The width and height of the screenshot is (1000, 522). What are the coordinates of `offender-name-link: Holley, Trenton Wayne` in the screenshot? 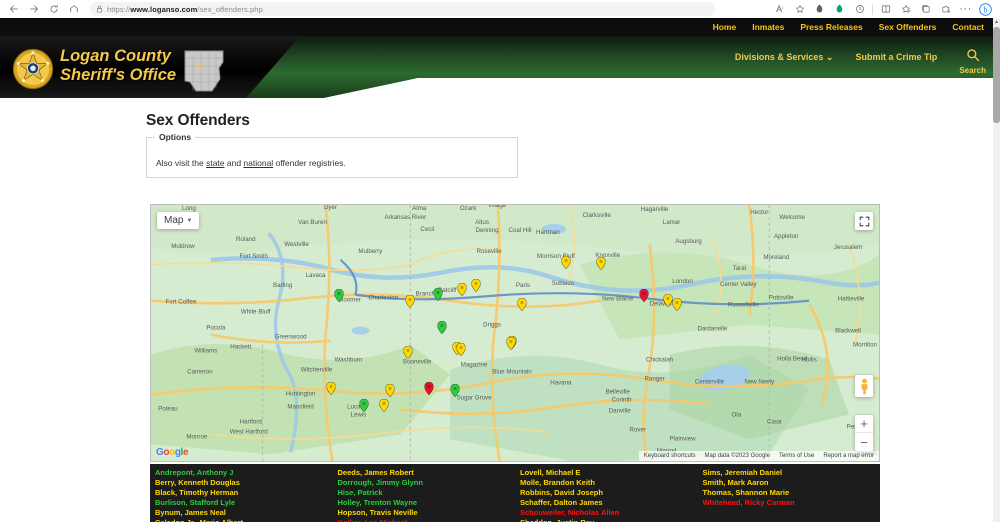 It's located at (427, 503).